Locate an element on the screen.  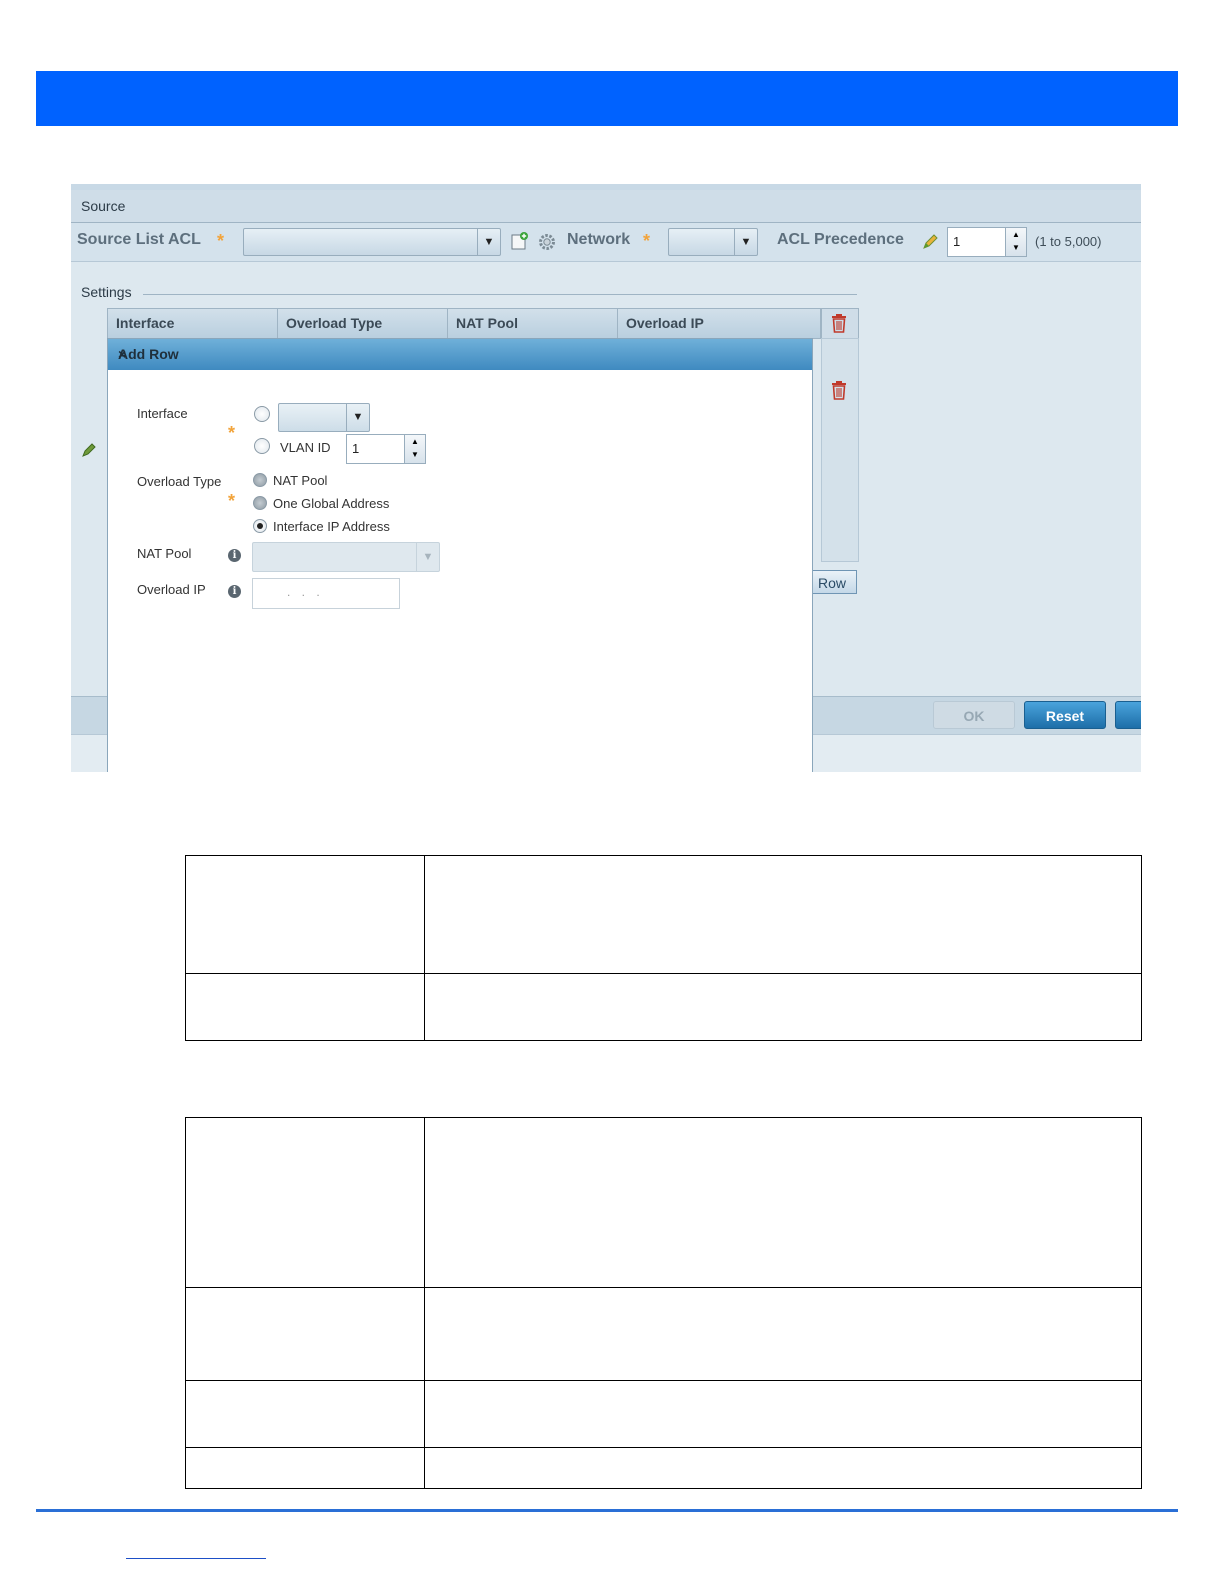
grid-delete-header is located at coordinates (840, 323).